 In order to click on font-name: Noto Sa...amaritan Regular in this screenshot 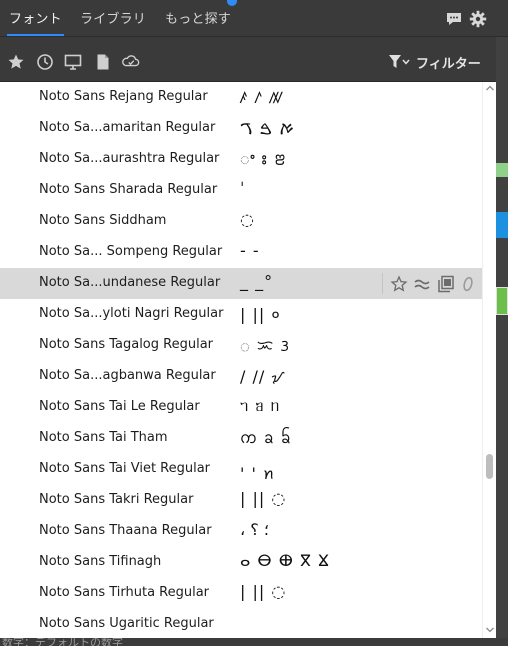, I will do `click(127, 127)`.